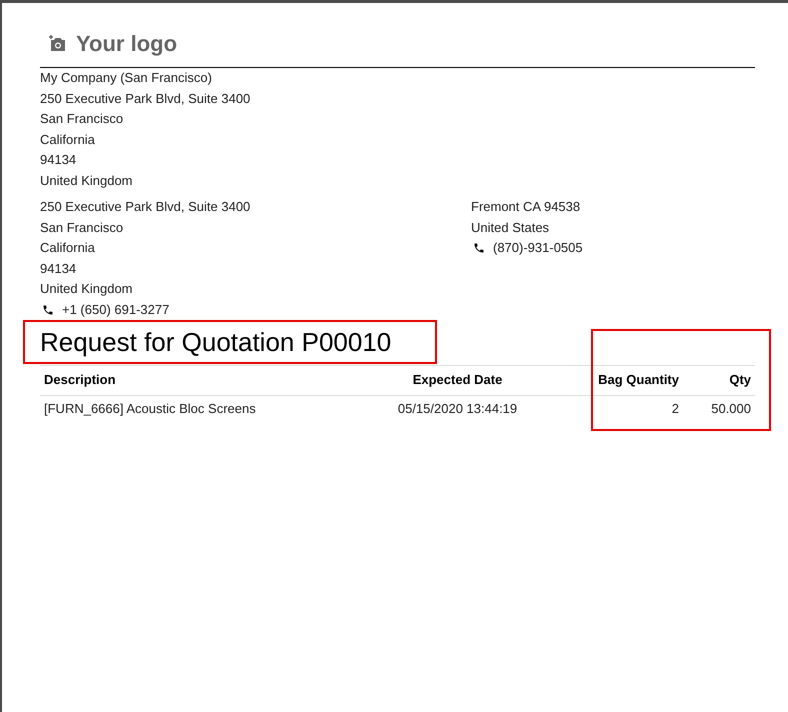  What do you see at coordinates (68, 139) in the screenshot?
I see `company-address-line: California` at bounding box center [68, 139].